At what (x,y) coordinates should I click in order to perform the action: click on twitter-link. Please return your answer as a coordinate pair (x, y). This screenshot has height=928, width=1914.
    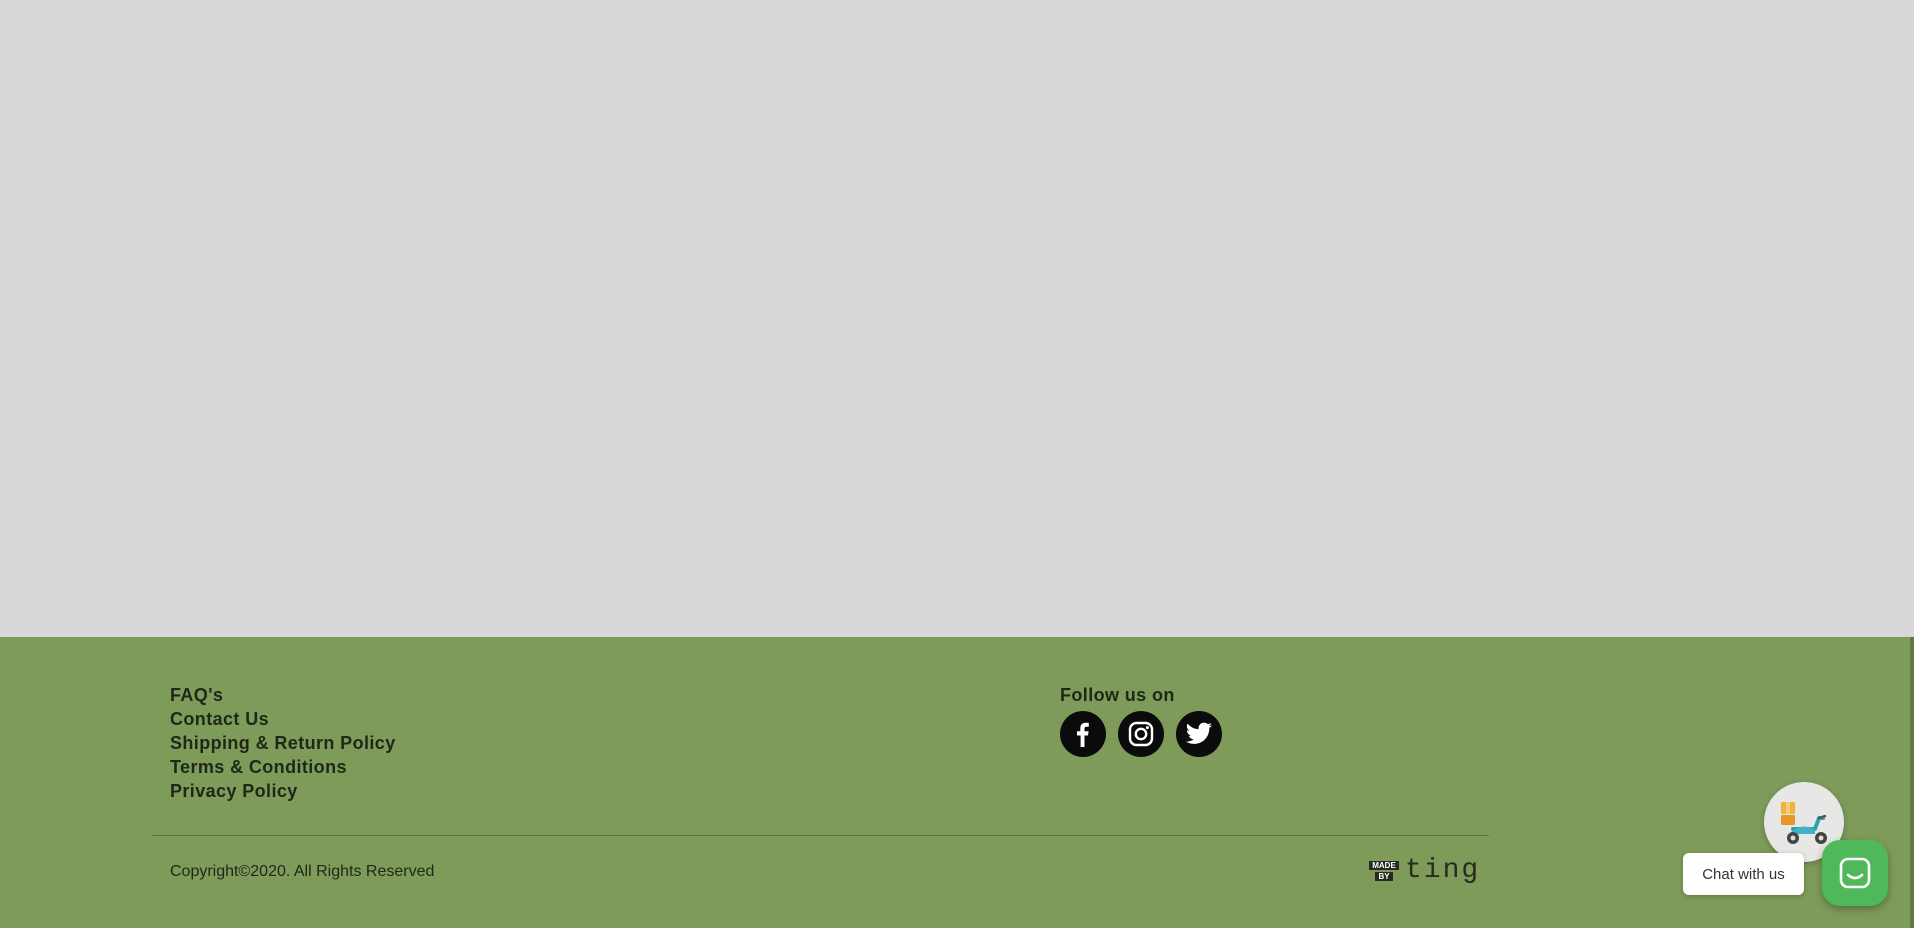
    Looking at the image, I should click on (1199, 734).